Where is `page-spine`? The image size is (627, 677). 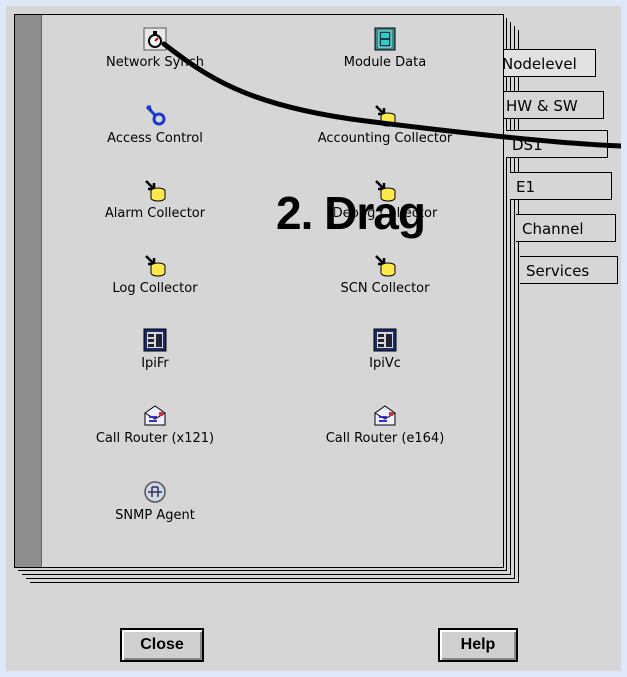
page-spine is located at coordinates (28, 291).